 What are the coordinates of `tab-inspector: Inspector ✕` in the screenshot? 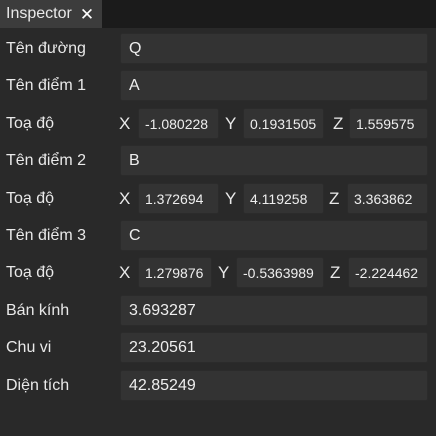 It's located at (51, 14).